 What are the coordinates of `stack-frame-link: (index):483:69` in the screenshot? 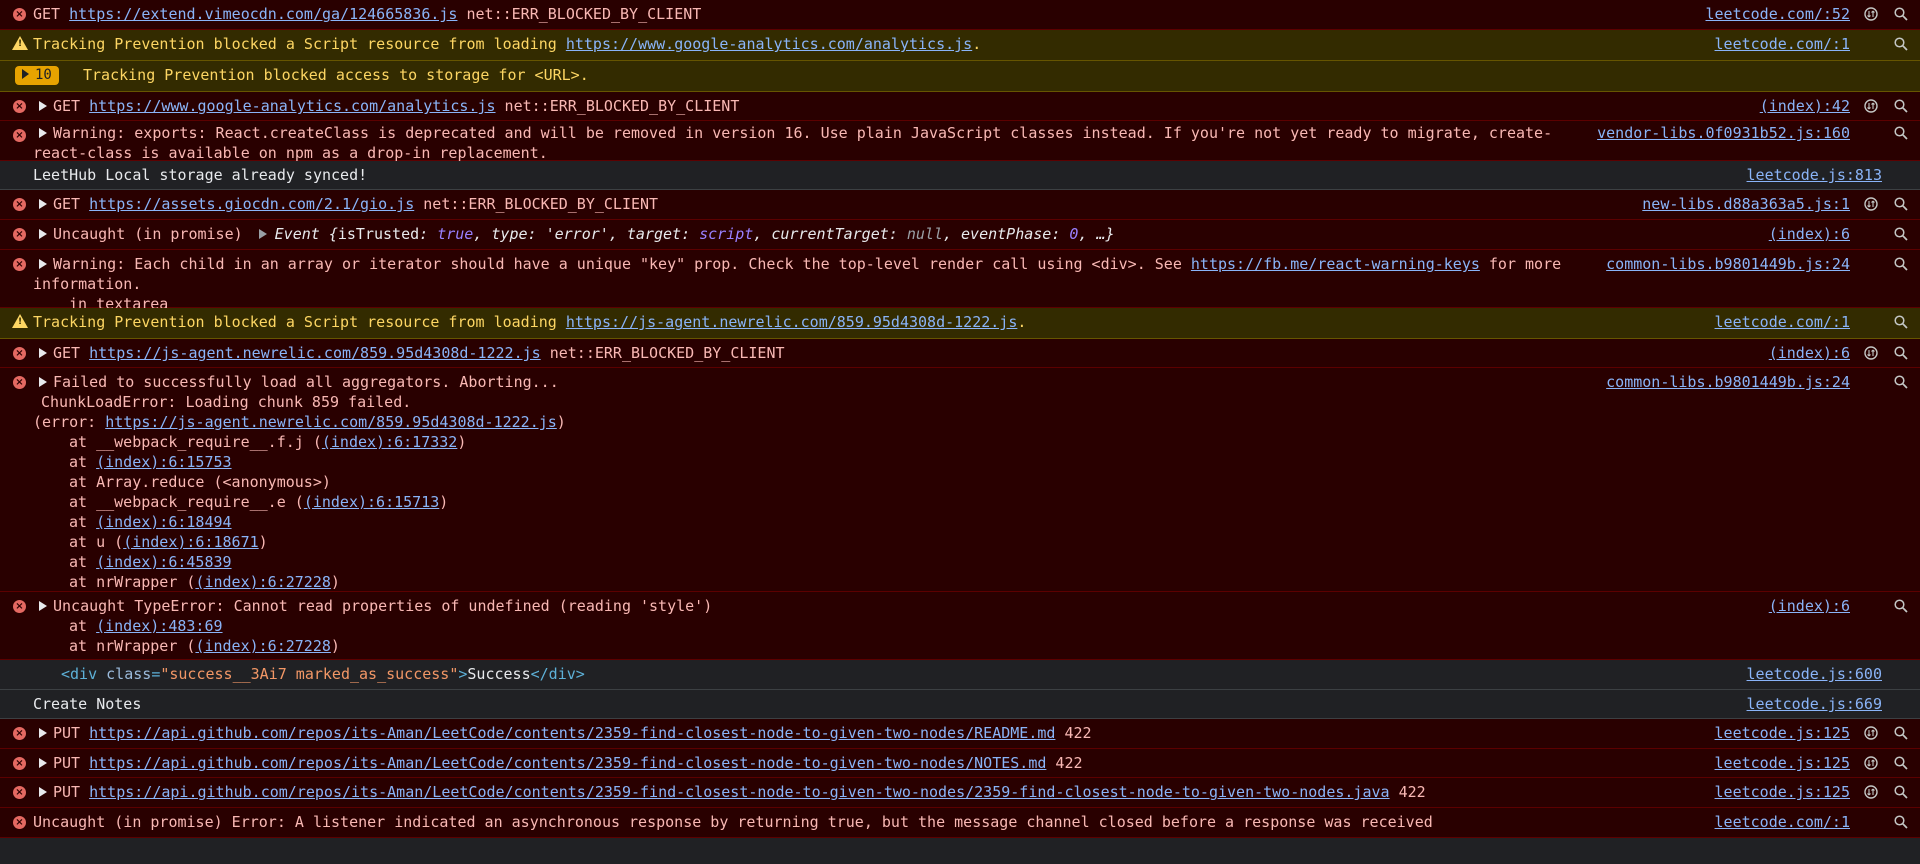 It's located at (159, 626).